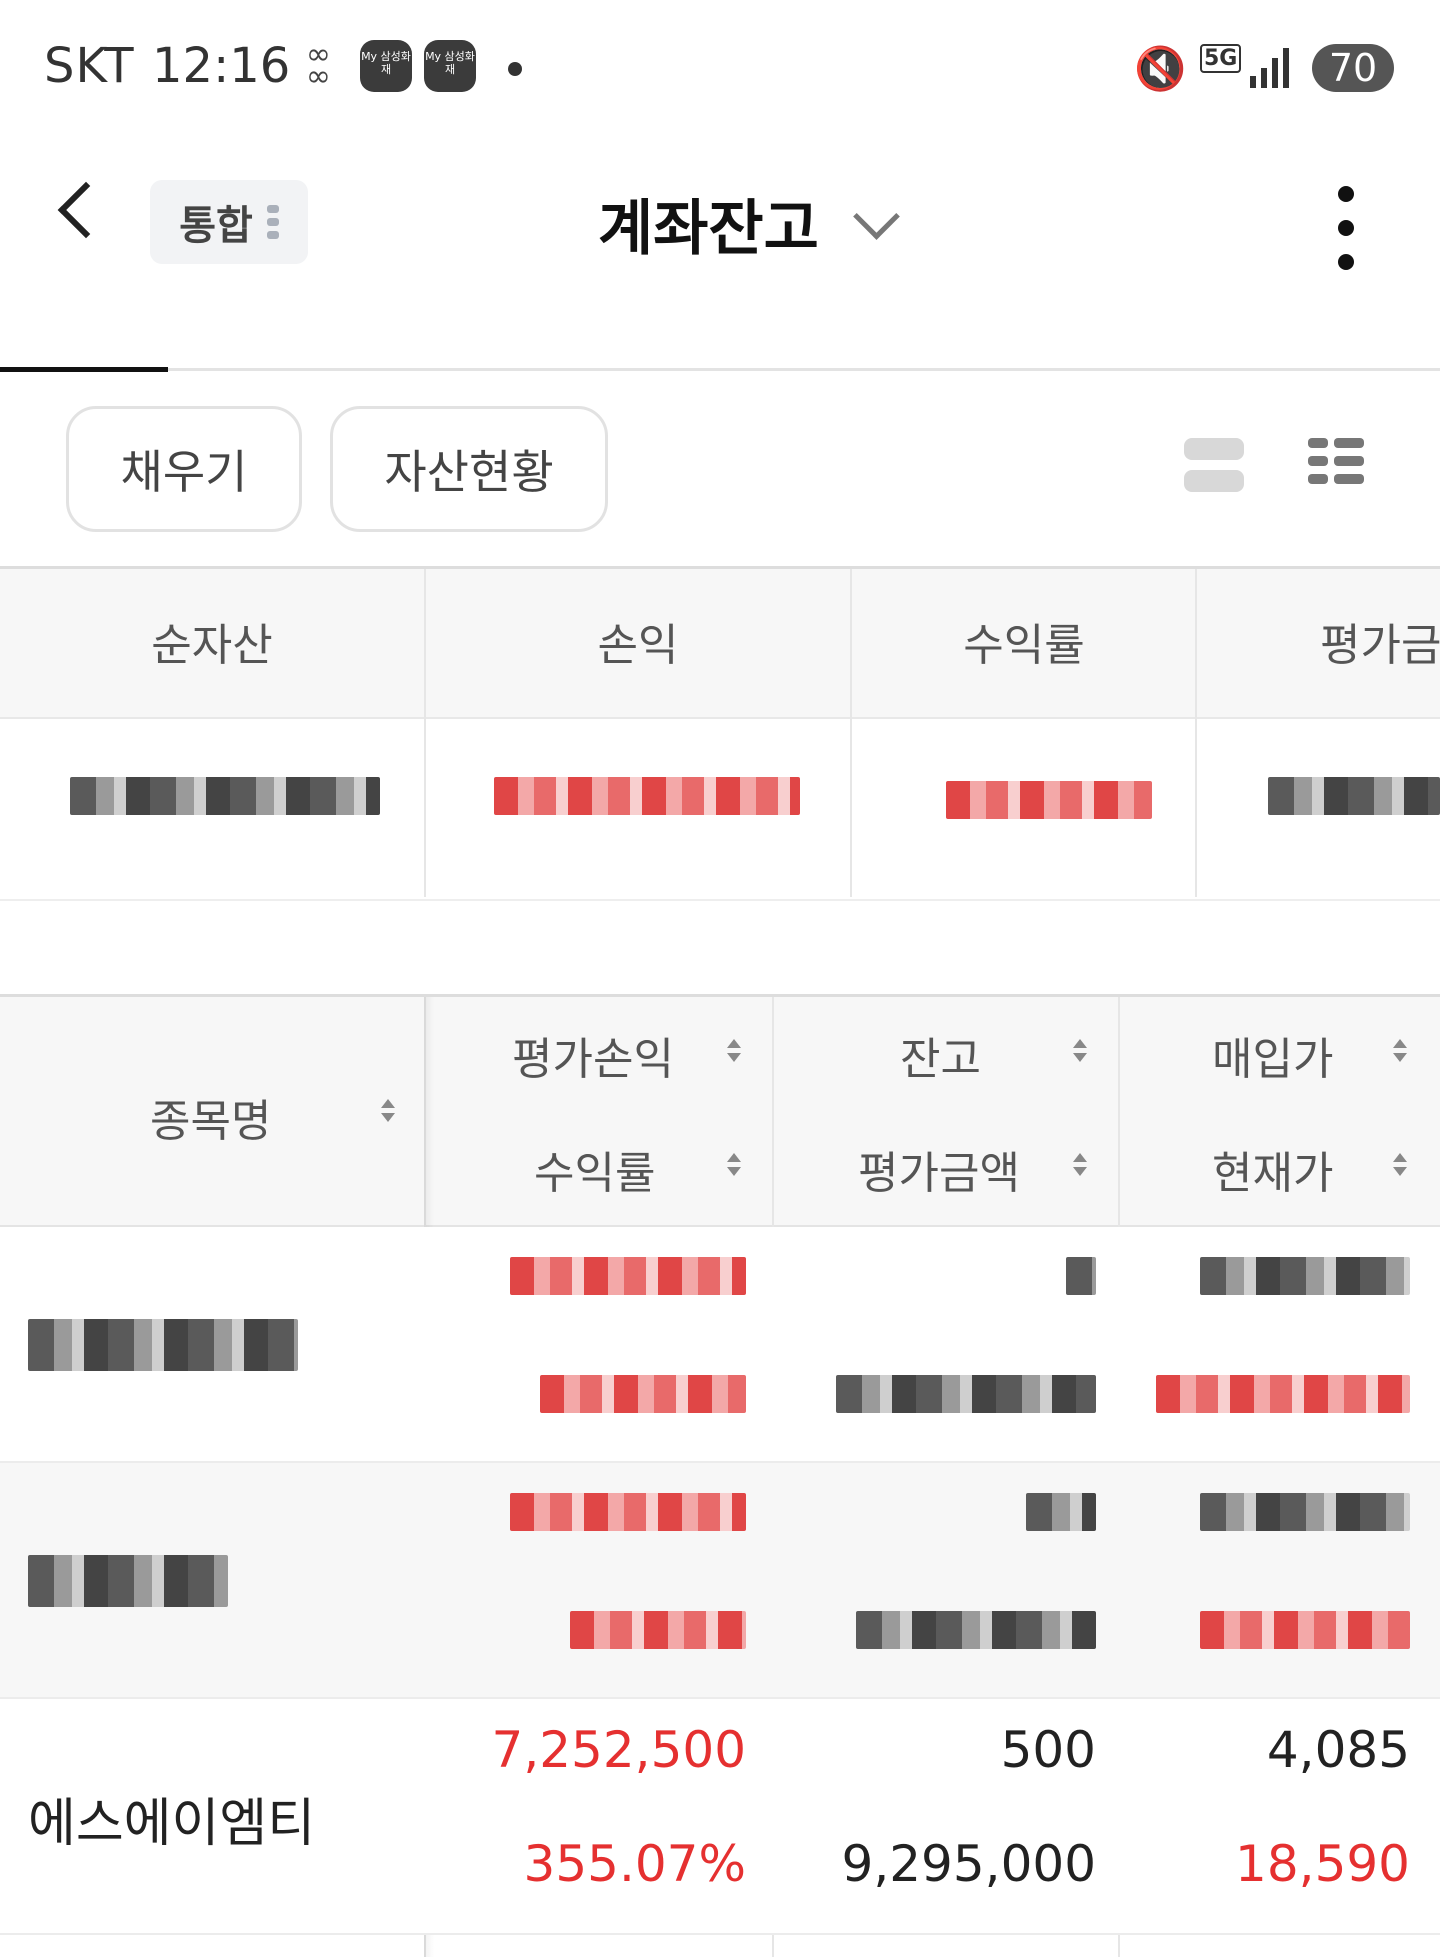  What do you see at coordinates (89, 66) in the screenshot?
I see `carrier-label: SKT` at bounding box center [89, 66].